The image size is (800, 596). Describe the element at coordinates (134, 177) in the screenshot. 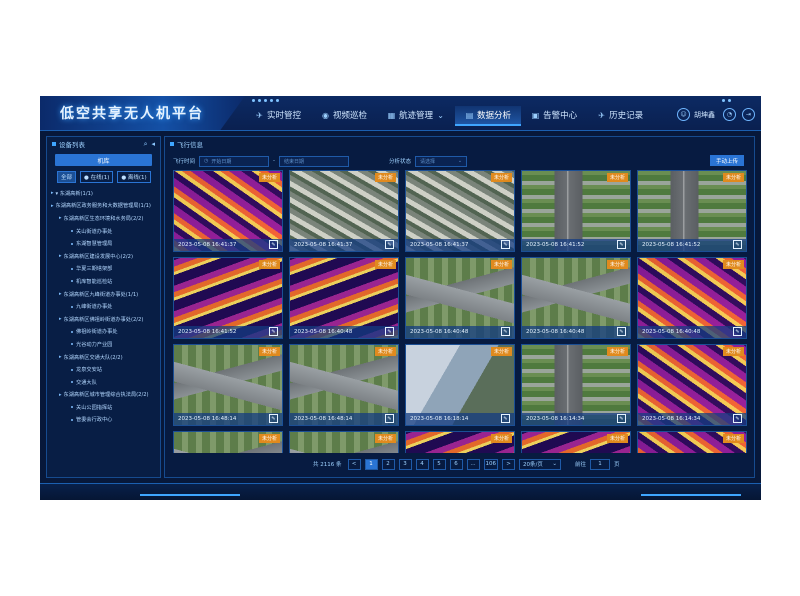

I see `filter-offline: ● 离线(1)` at that location.